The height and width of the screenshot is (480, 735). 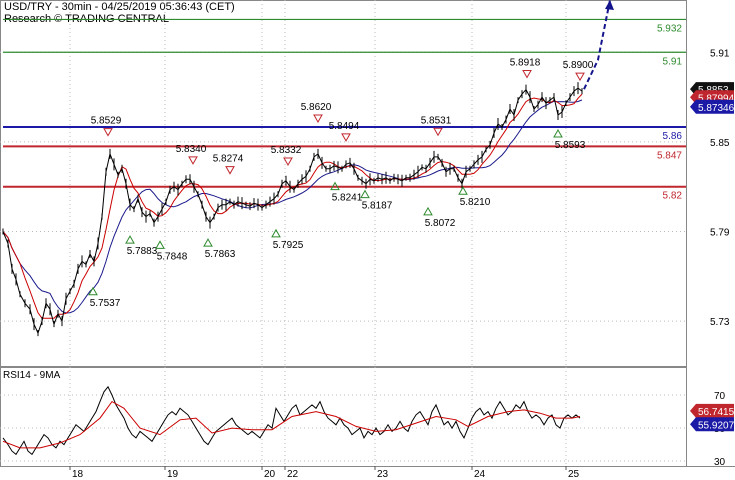 What do you see at coordinates (293, 474) in the screenshot?
I see `x-tick-label: 22` at bounding box center [293, 474].